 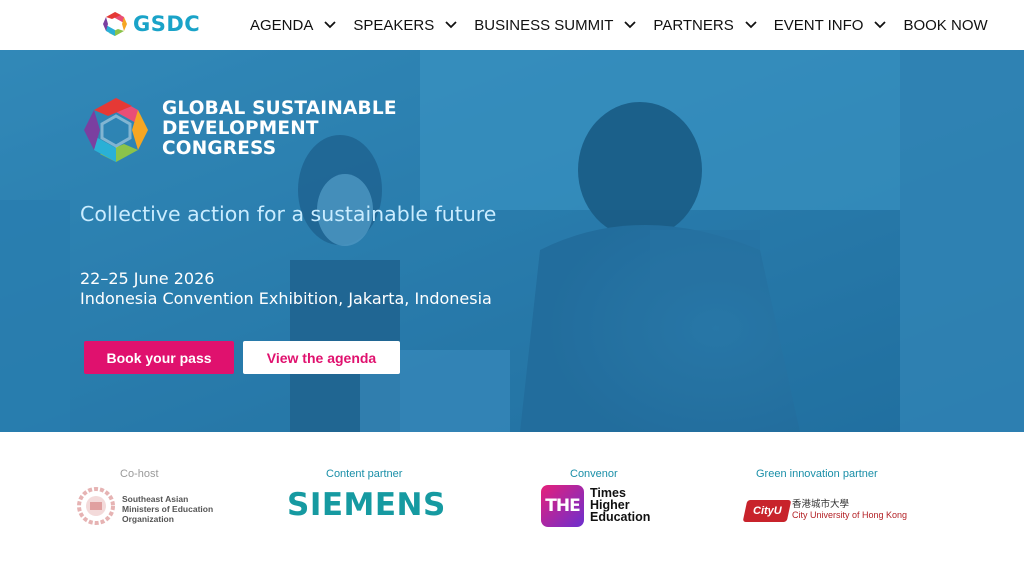 What do you see at coordinates (116, 130) in the screenshot?
I see `congress-logo-icon` at bounding box center [116, 130].